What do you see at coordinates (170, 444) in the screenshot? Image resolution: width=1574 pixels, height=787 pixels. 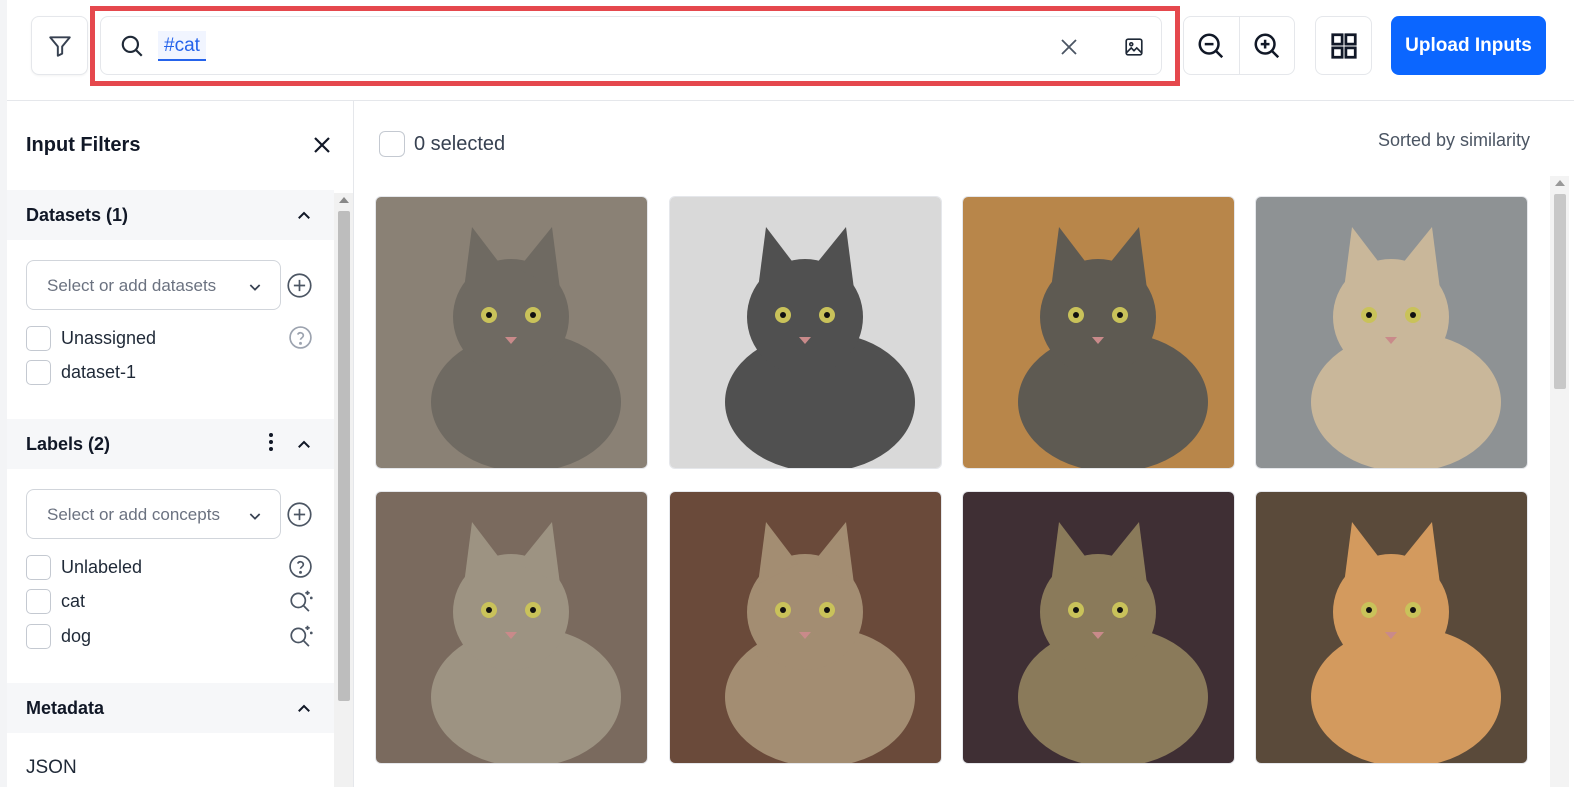 I see `labels-section-header: Labels (2)` at bounding box center [170, 444].